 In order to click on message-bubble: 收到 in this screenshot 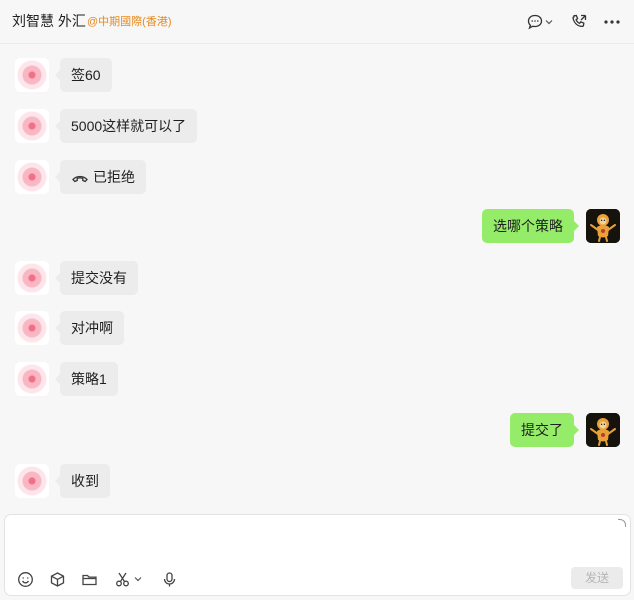, I will do `click(82, 481)`.